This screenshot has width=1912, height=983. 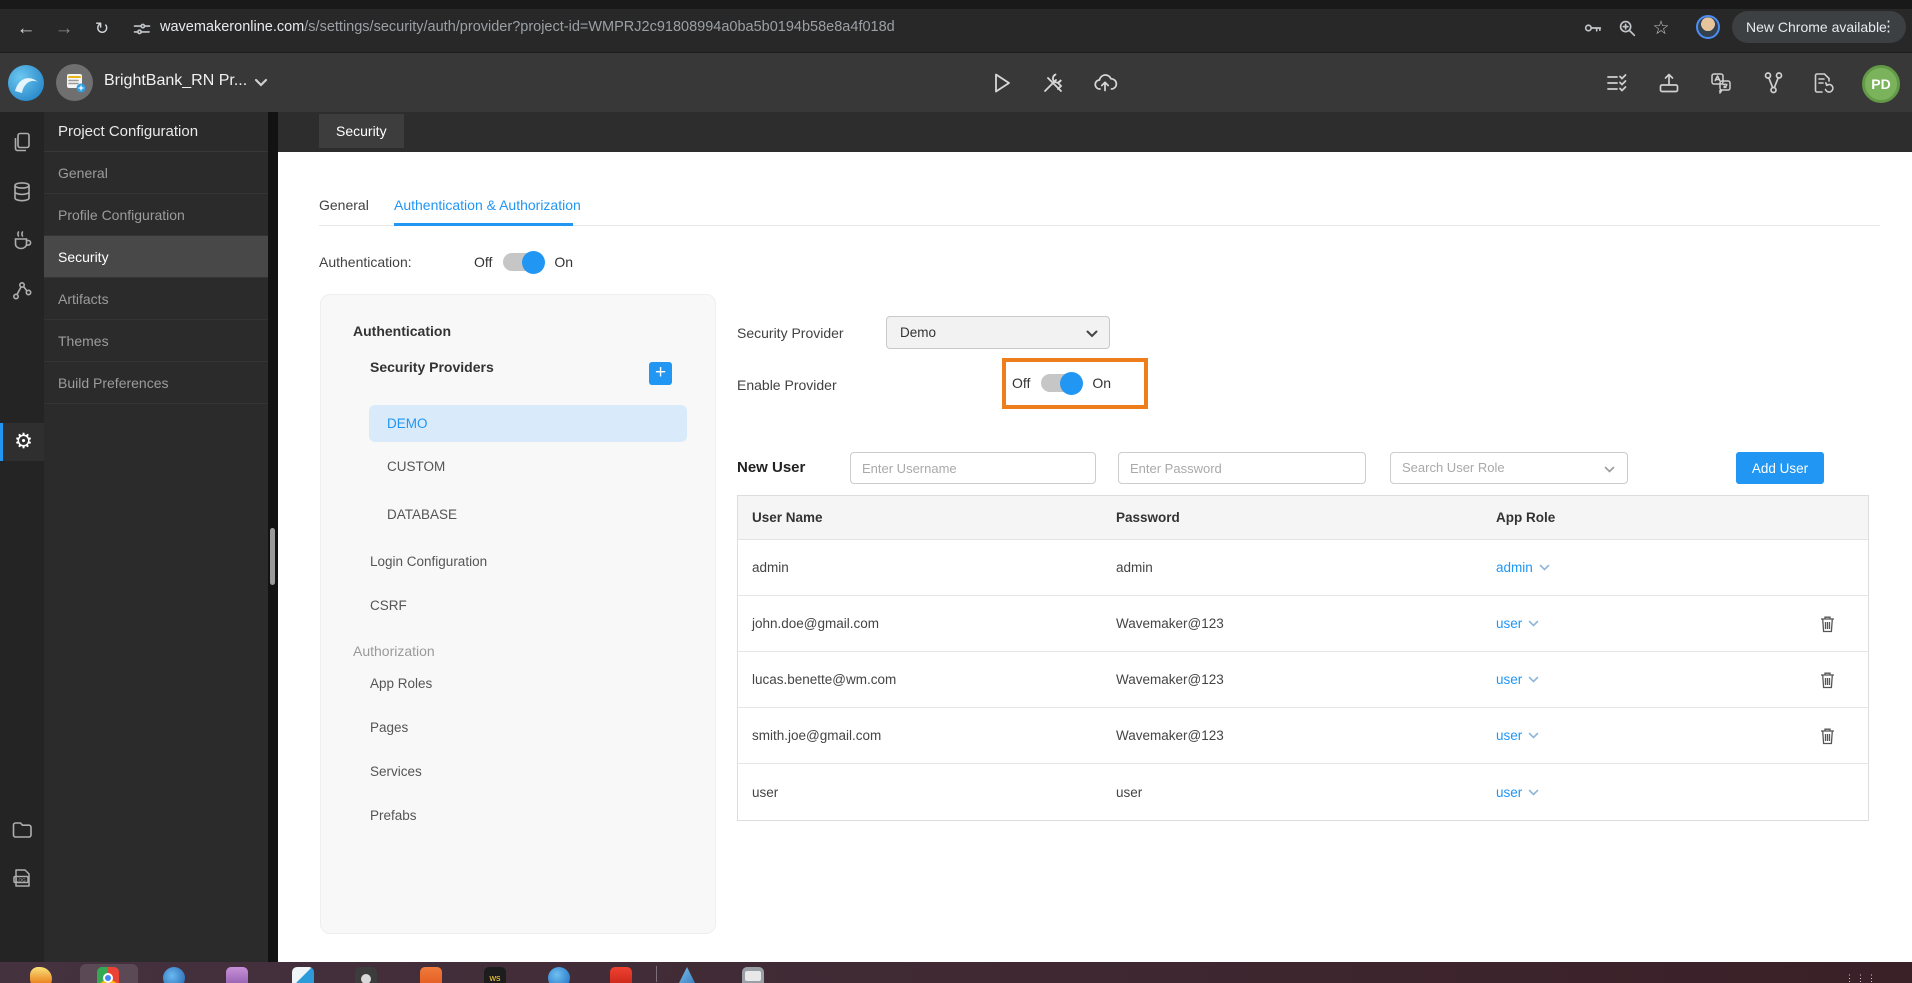 I want to click on bookmark-star-icon: ☆, so click(x=1661, y=28).